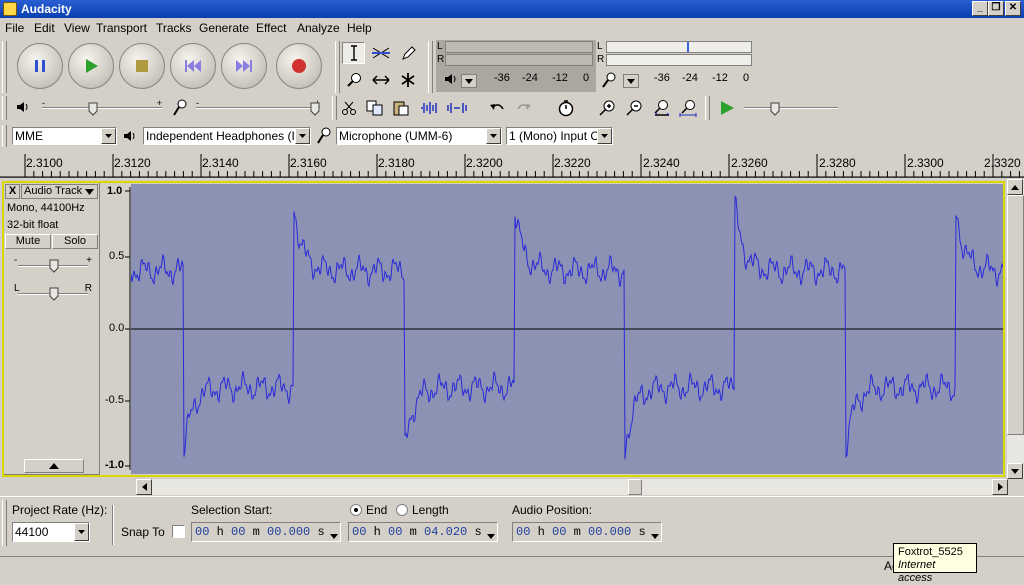 The image size is (1024, 585). I want to click on copy-button, so click(375, 108).